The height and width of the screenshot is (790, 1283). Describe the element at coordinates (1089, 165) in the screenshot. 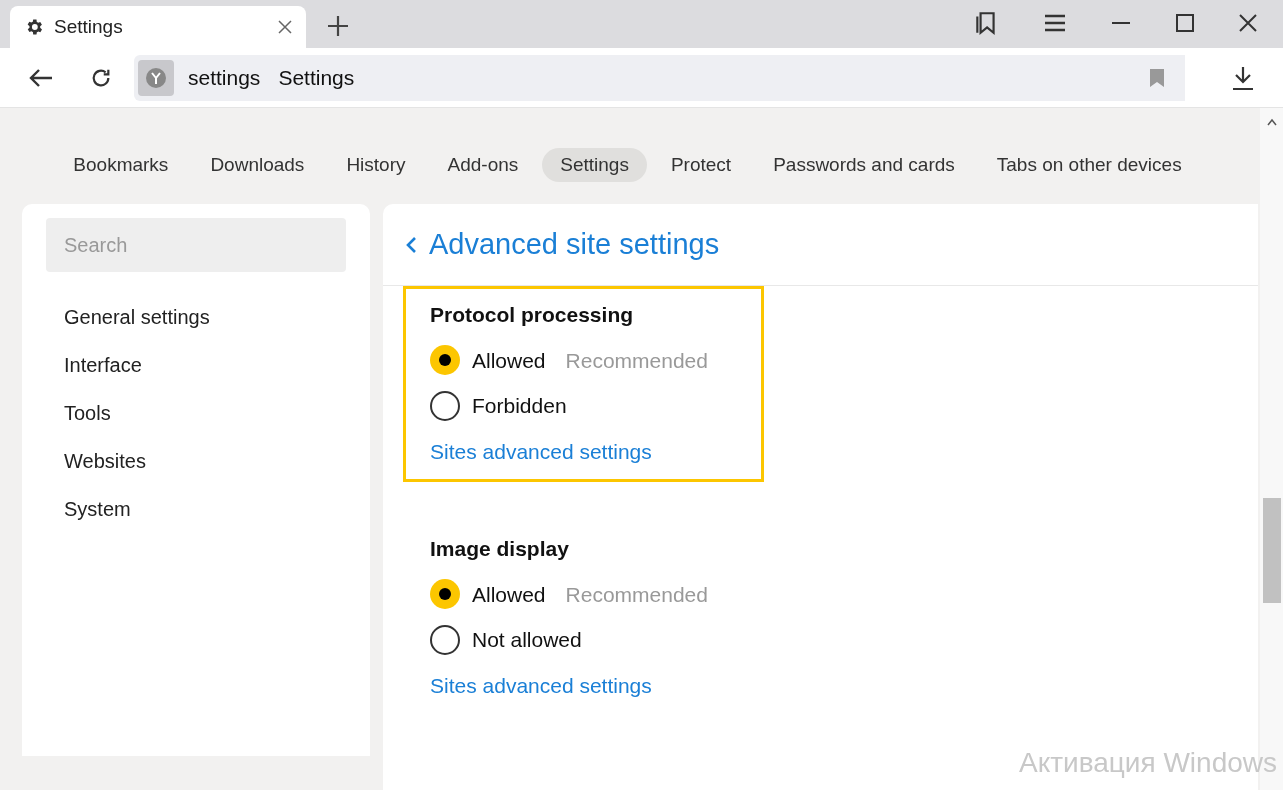

I see `nav-tab: Tabs on other devices` at that location.